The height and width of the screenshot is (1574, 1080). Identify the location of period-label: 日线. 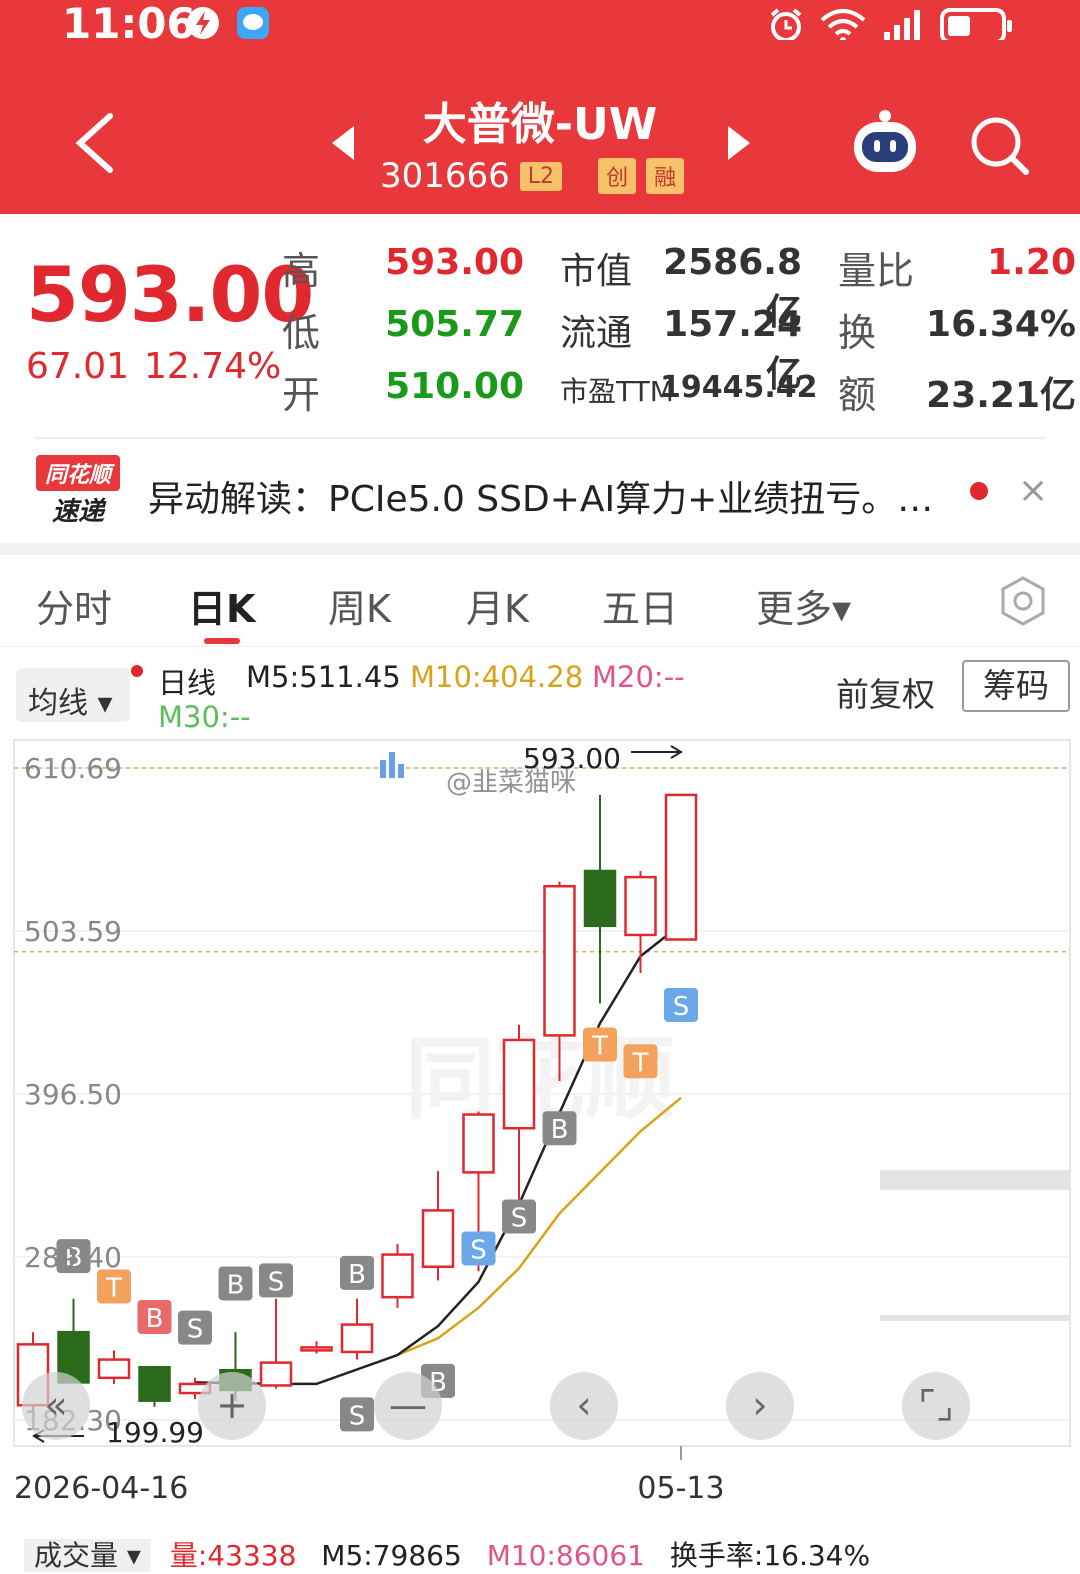
(187, 683).